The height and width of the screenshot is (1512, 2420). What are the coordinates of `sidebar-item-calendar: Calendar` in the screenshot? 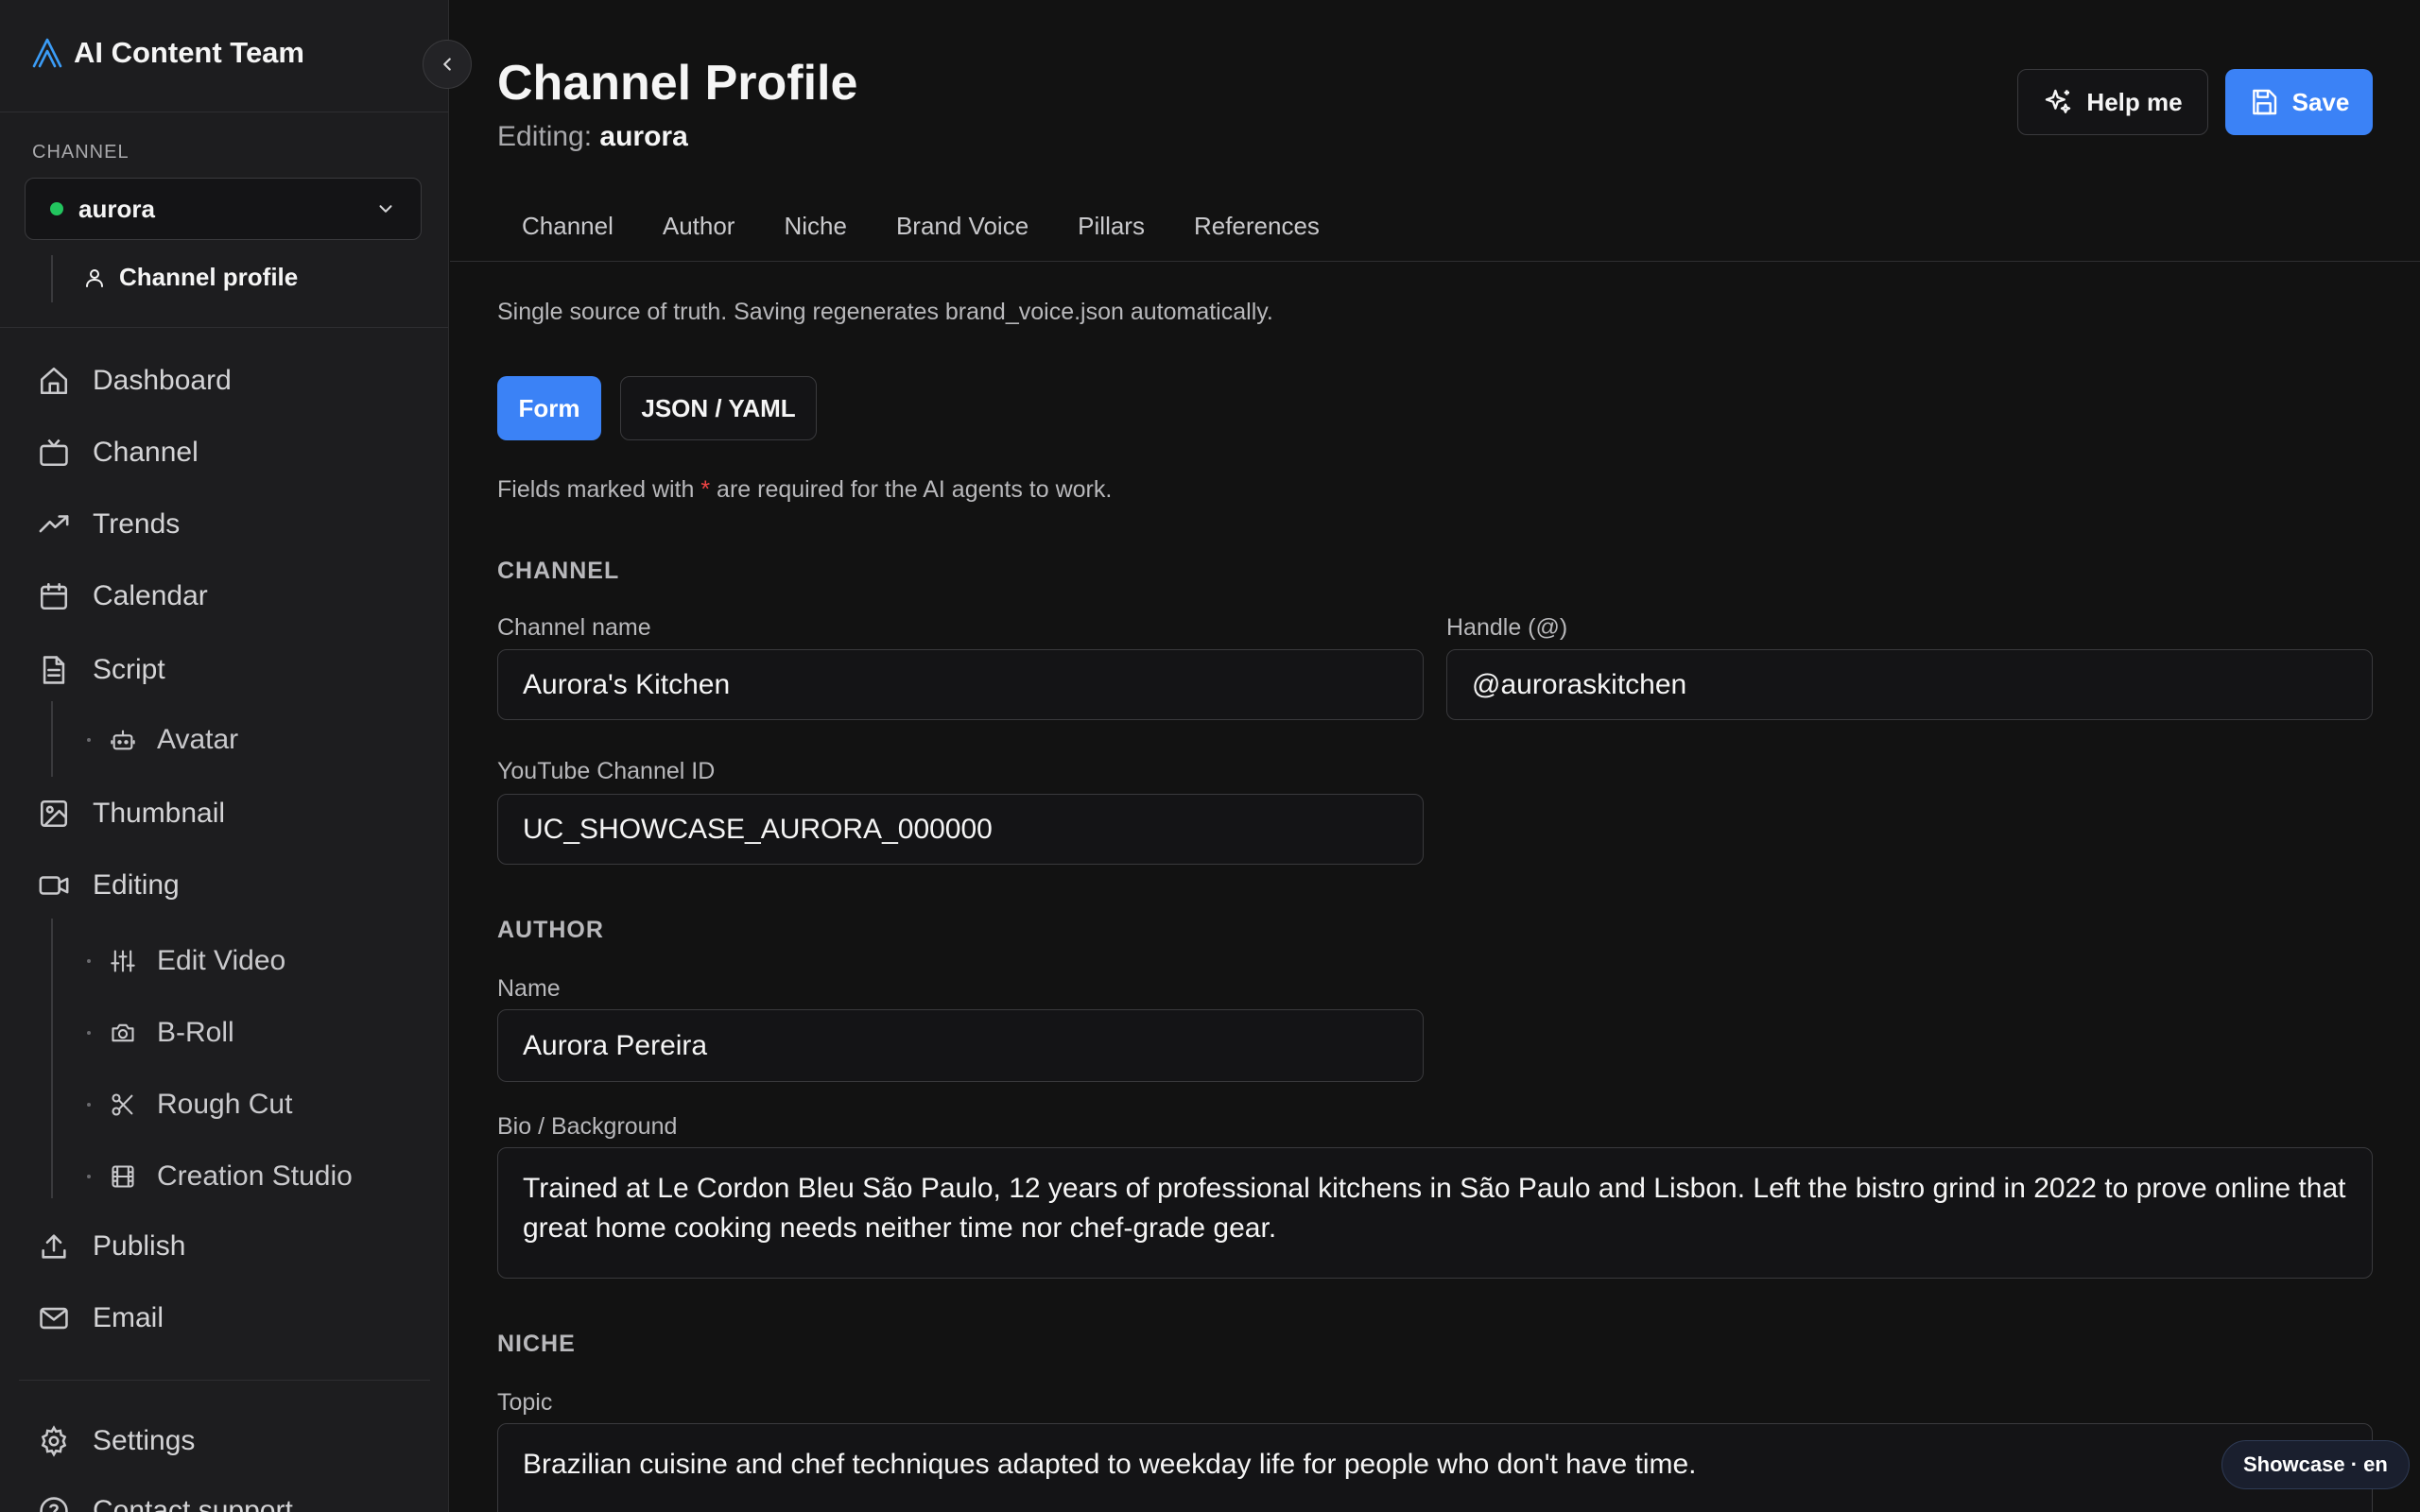 It's located at (123, 596).